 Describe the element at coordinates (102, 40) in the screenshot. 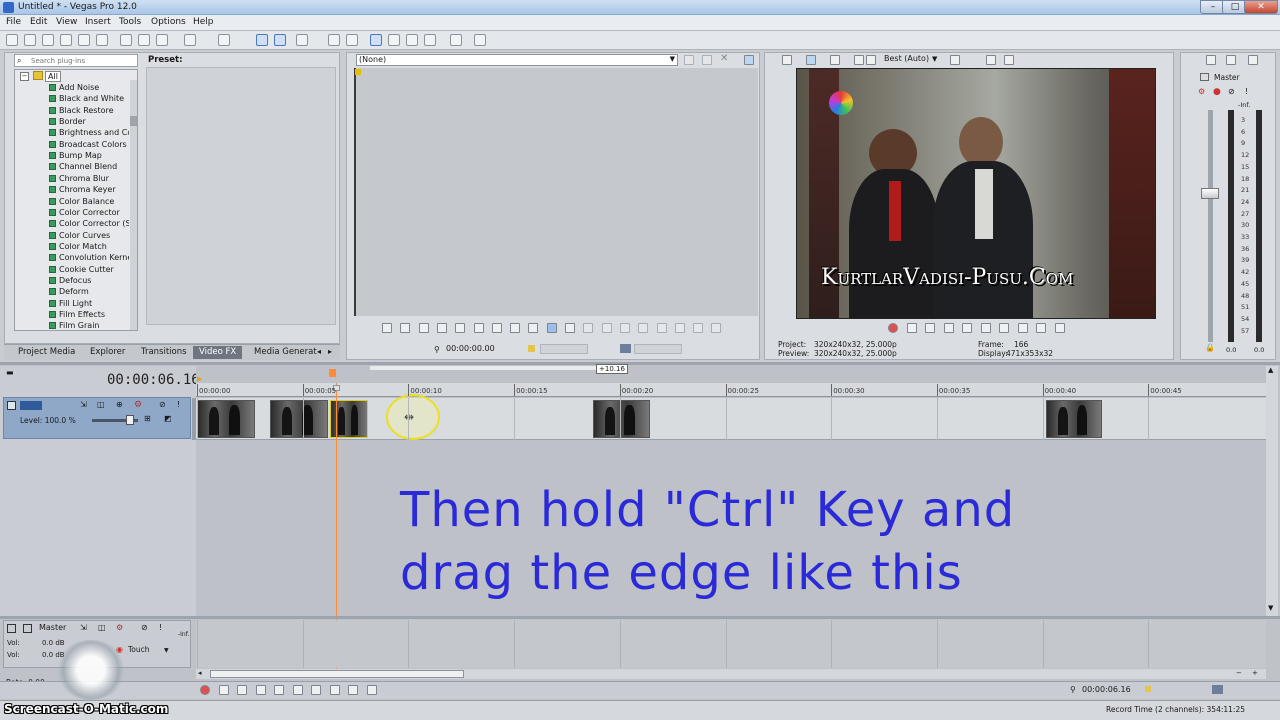

I see `properties-icon` at that location.